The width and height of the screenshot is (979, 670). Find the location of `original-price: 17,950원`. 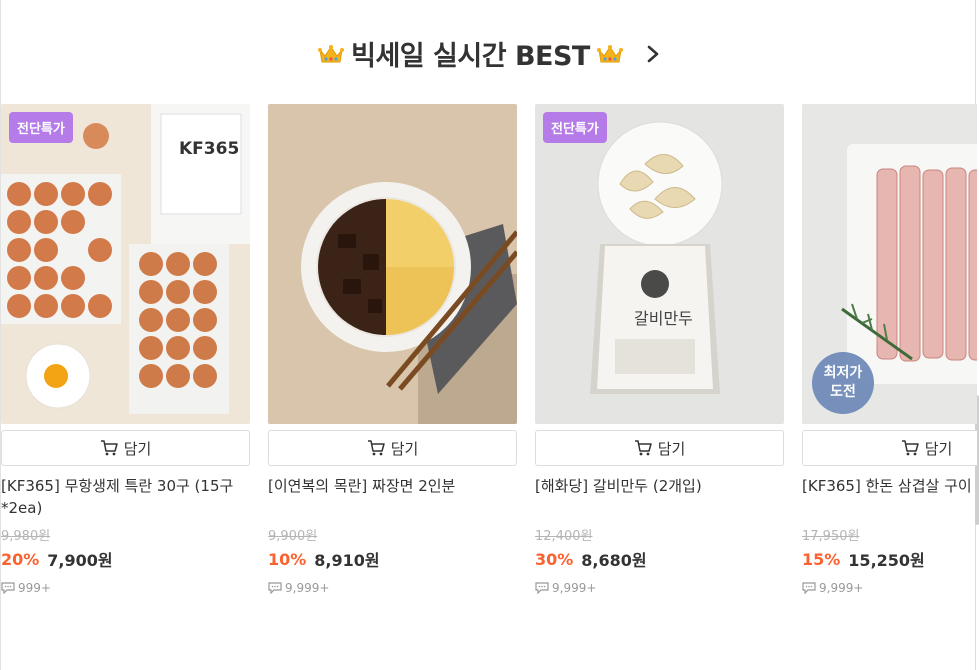

original-price: 17,950원 is located at coordinates (831, 536).